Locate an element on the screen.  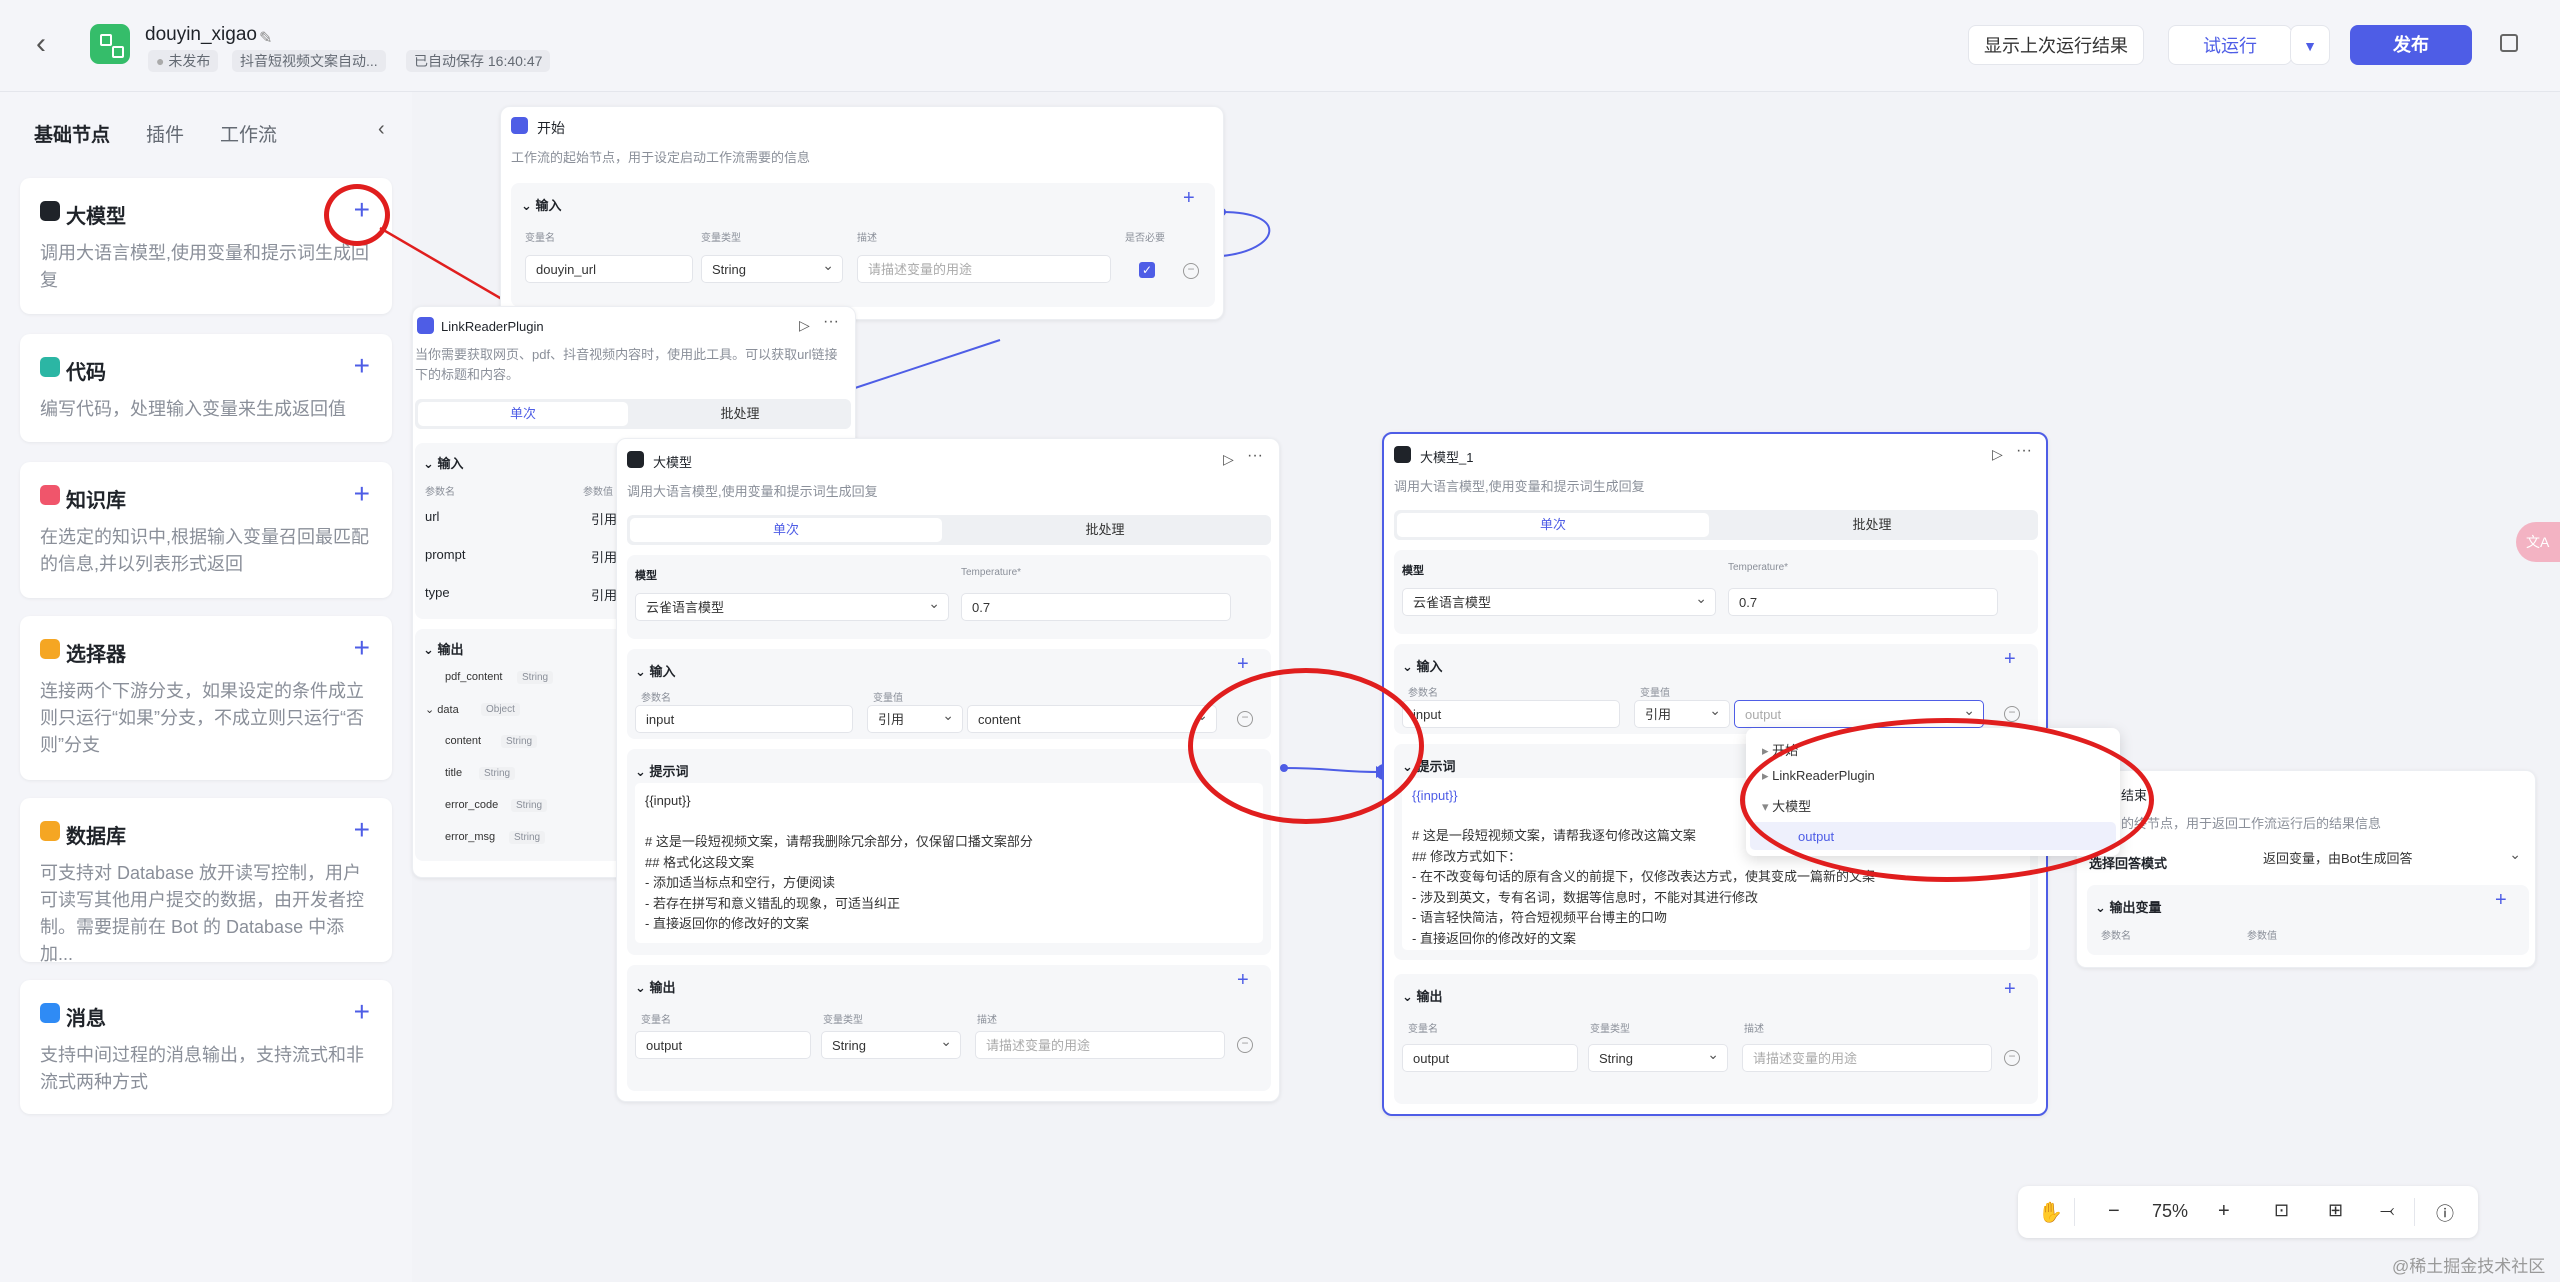
llm-out-desc-input: 请描述变量的用途 is located at coordinates (1100, 1045).